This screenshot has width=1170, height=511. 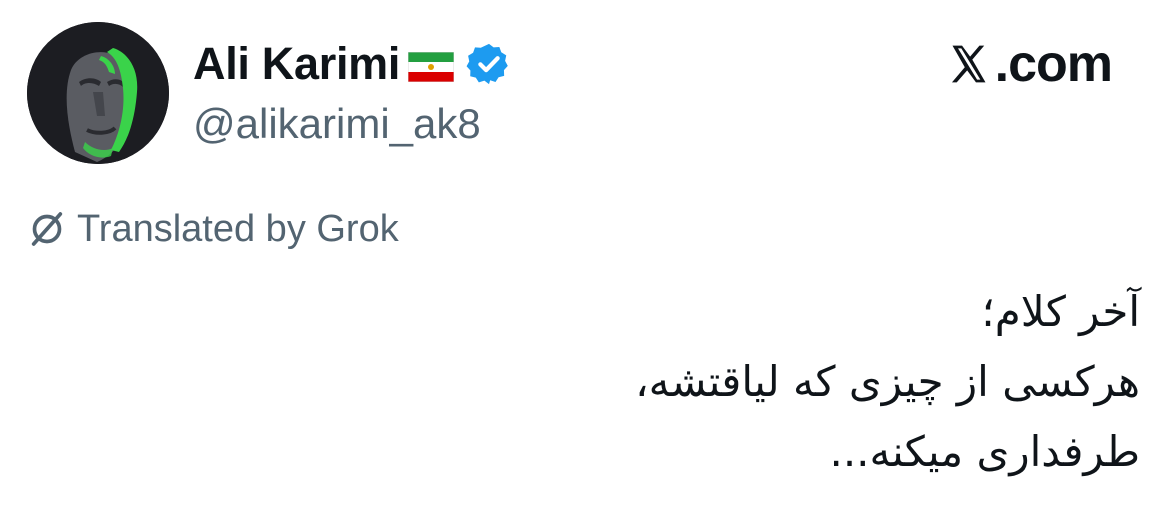 I want to click on brand-watermark: .com, so click(x=1030, y=64).